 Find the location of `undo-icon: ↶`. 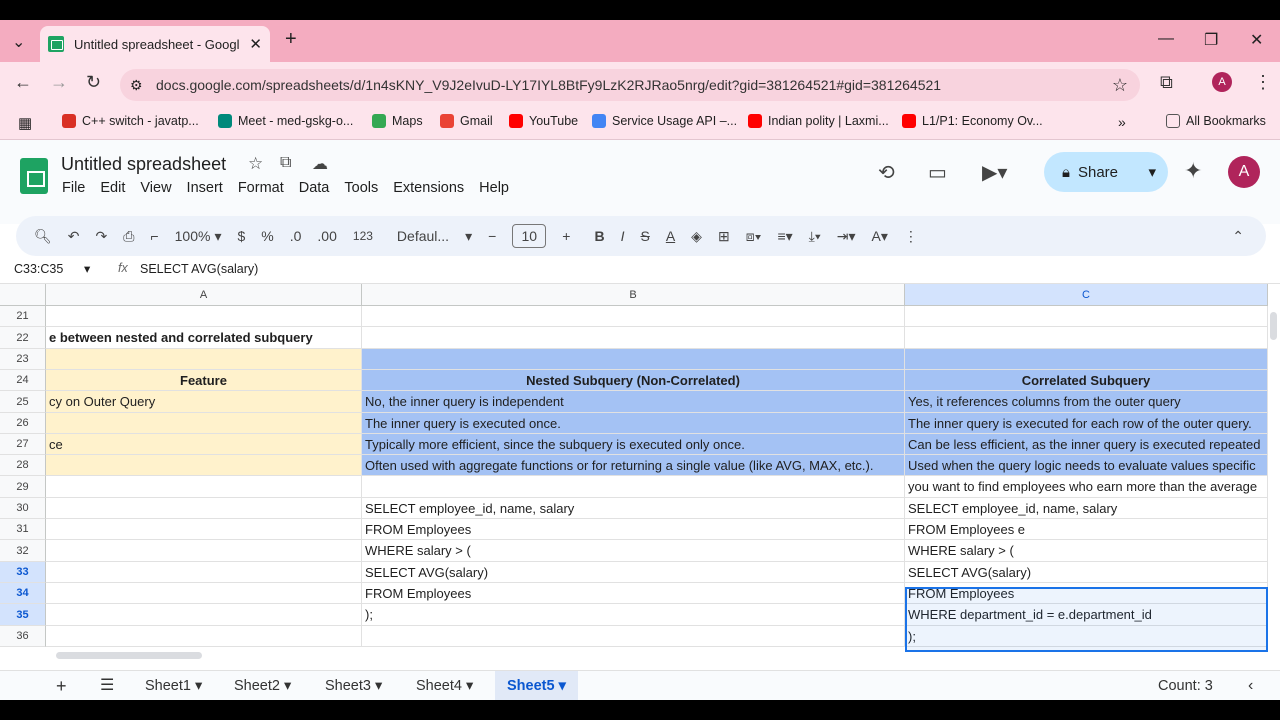

undo-icon: ↶ is located at coordinates (74, 236).